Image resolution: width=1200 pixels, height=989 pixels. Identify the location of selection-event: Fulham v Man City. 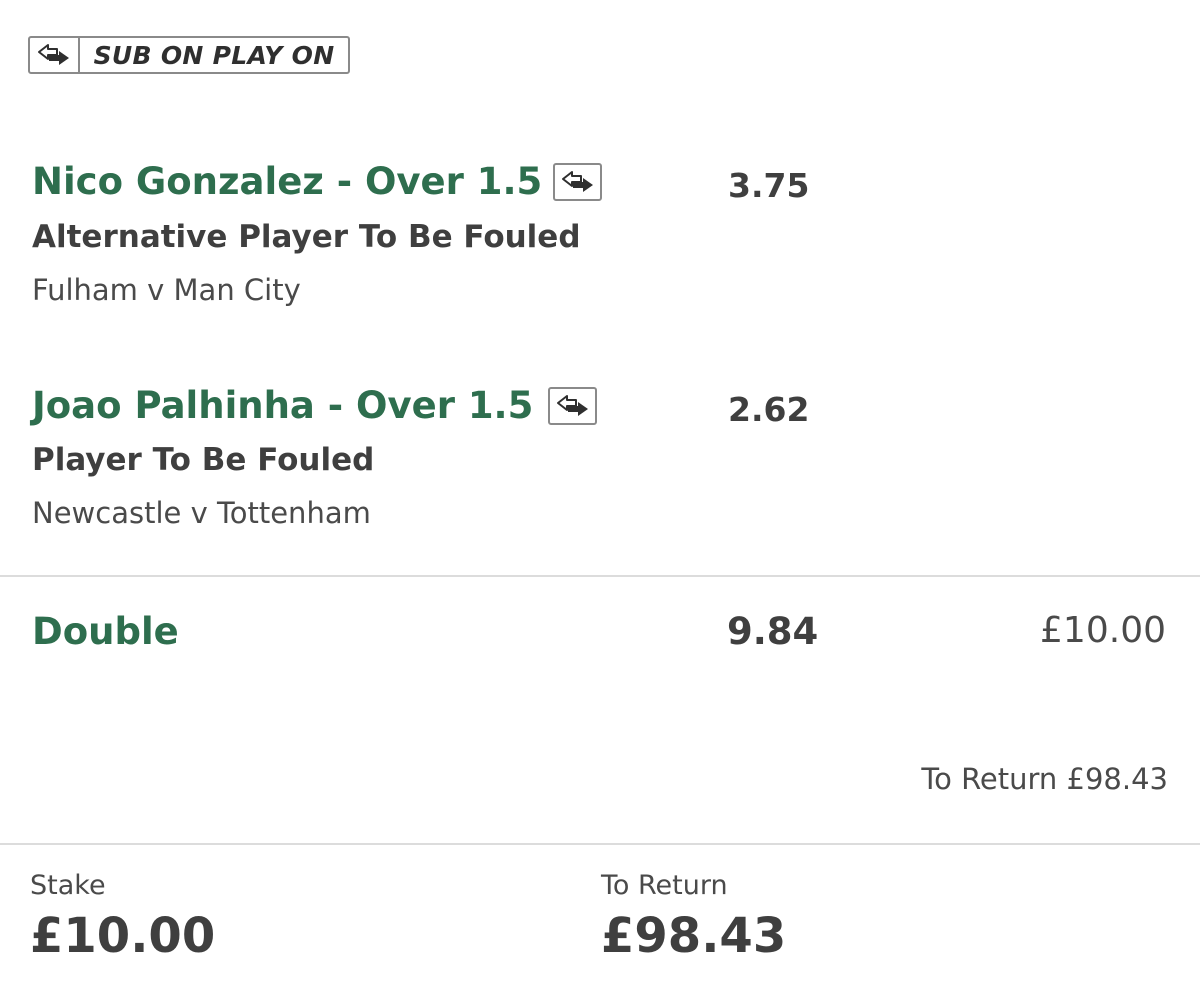
(166, 290).